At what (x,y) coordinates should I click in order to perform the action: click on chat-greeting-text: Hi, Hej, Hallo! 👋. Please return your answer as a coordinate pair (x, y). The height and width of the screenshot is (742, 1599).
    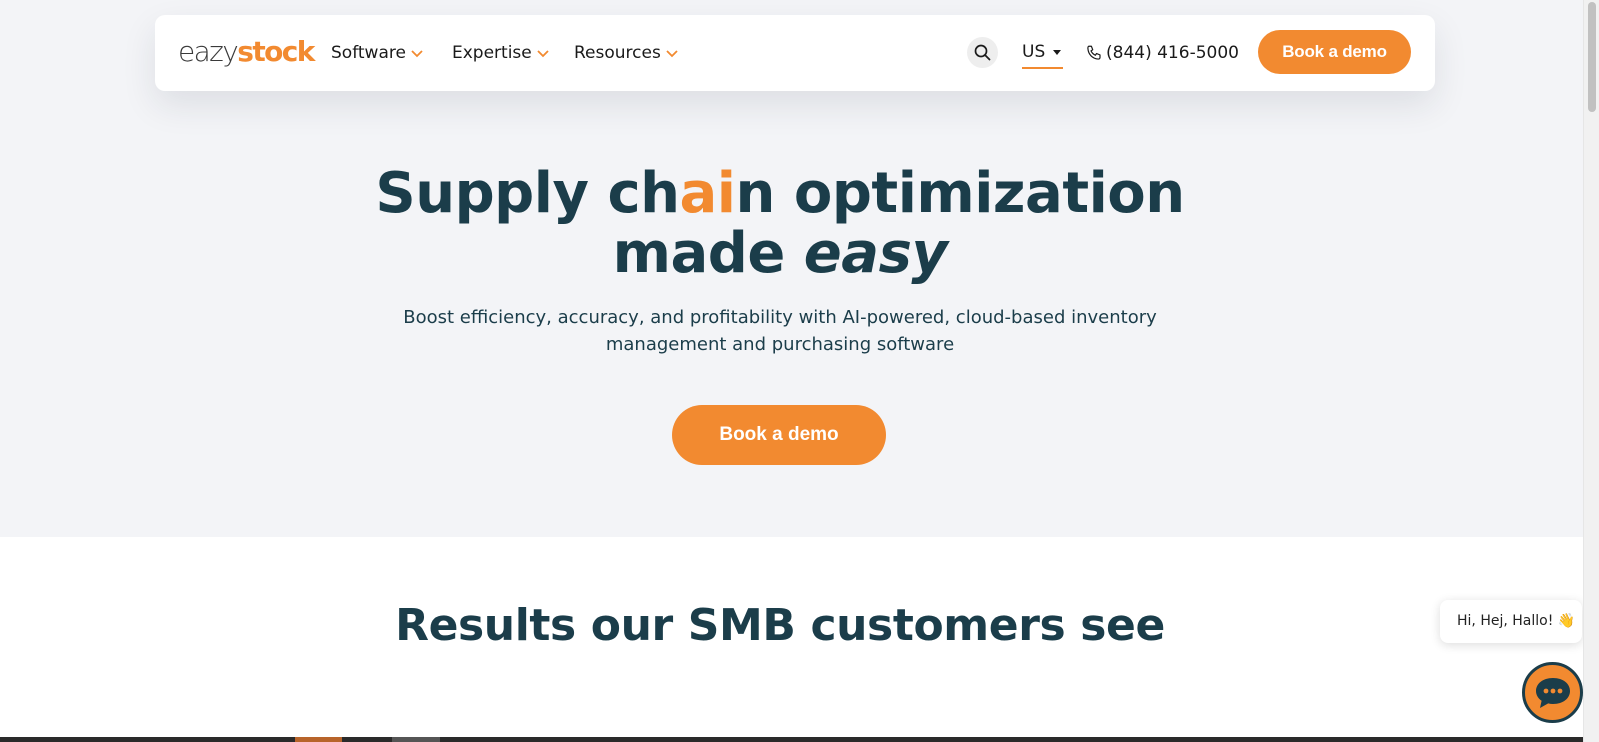
    Looking at the image, I should click on (1516, 621).